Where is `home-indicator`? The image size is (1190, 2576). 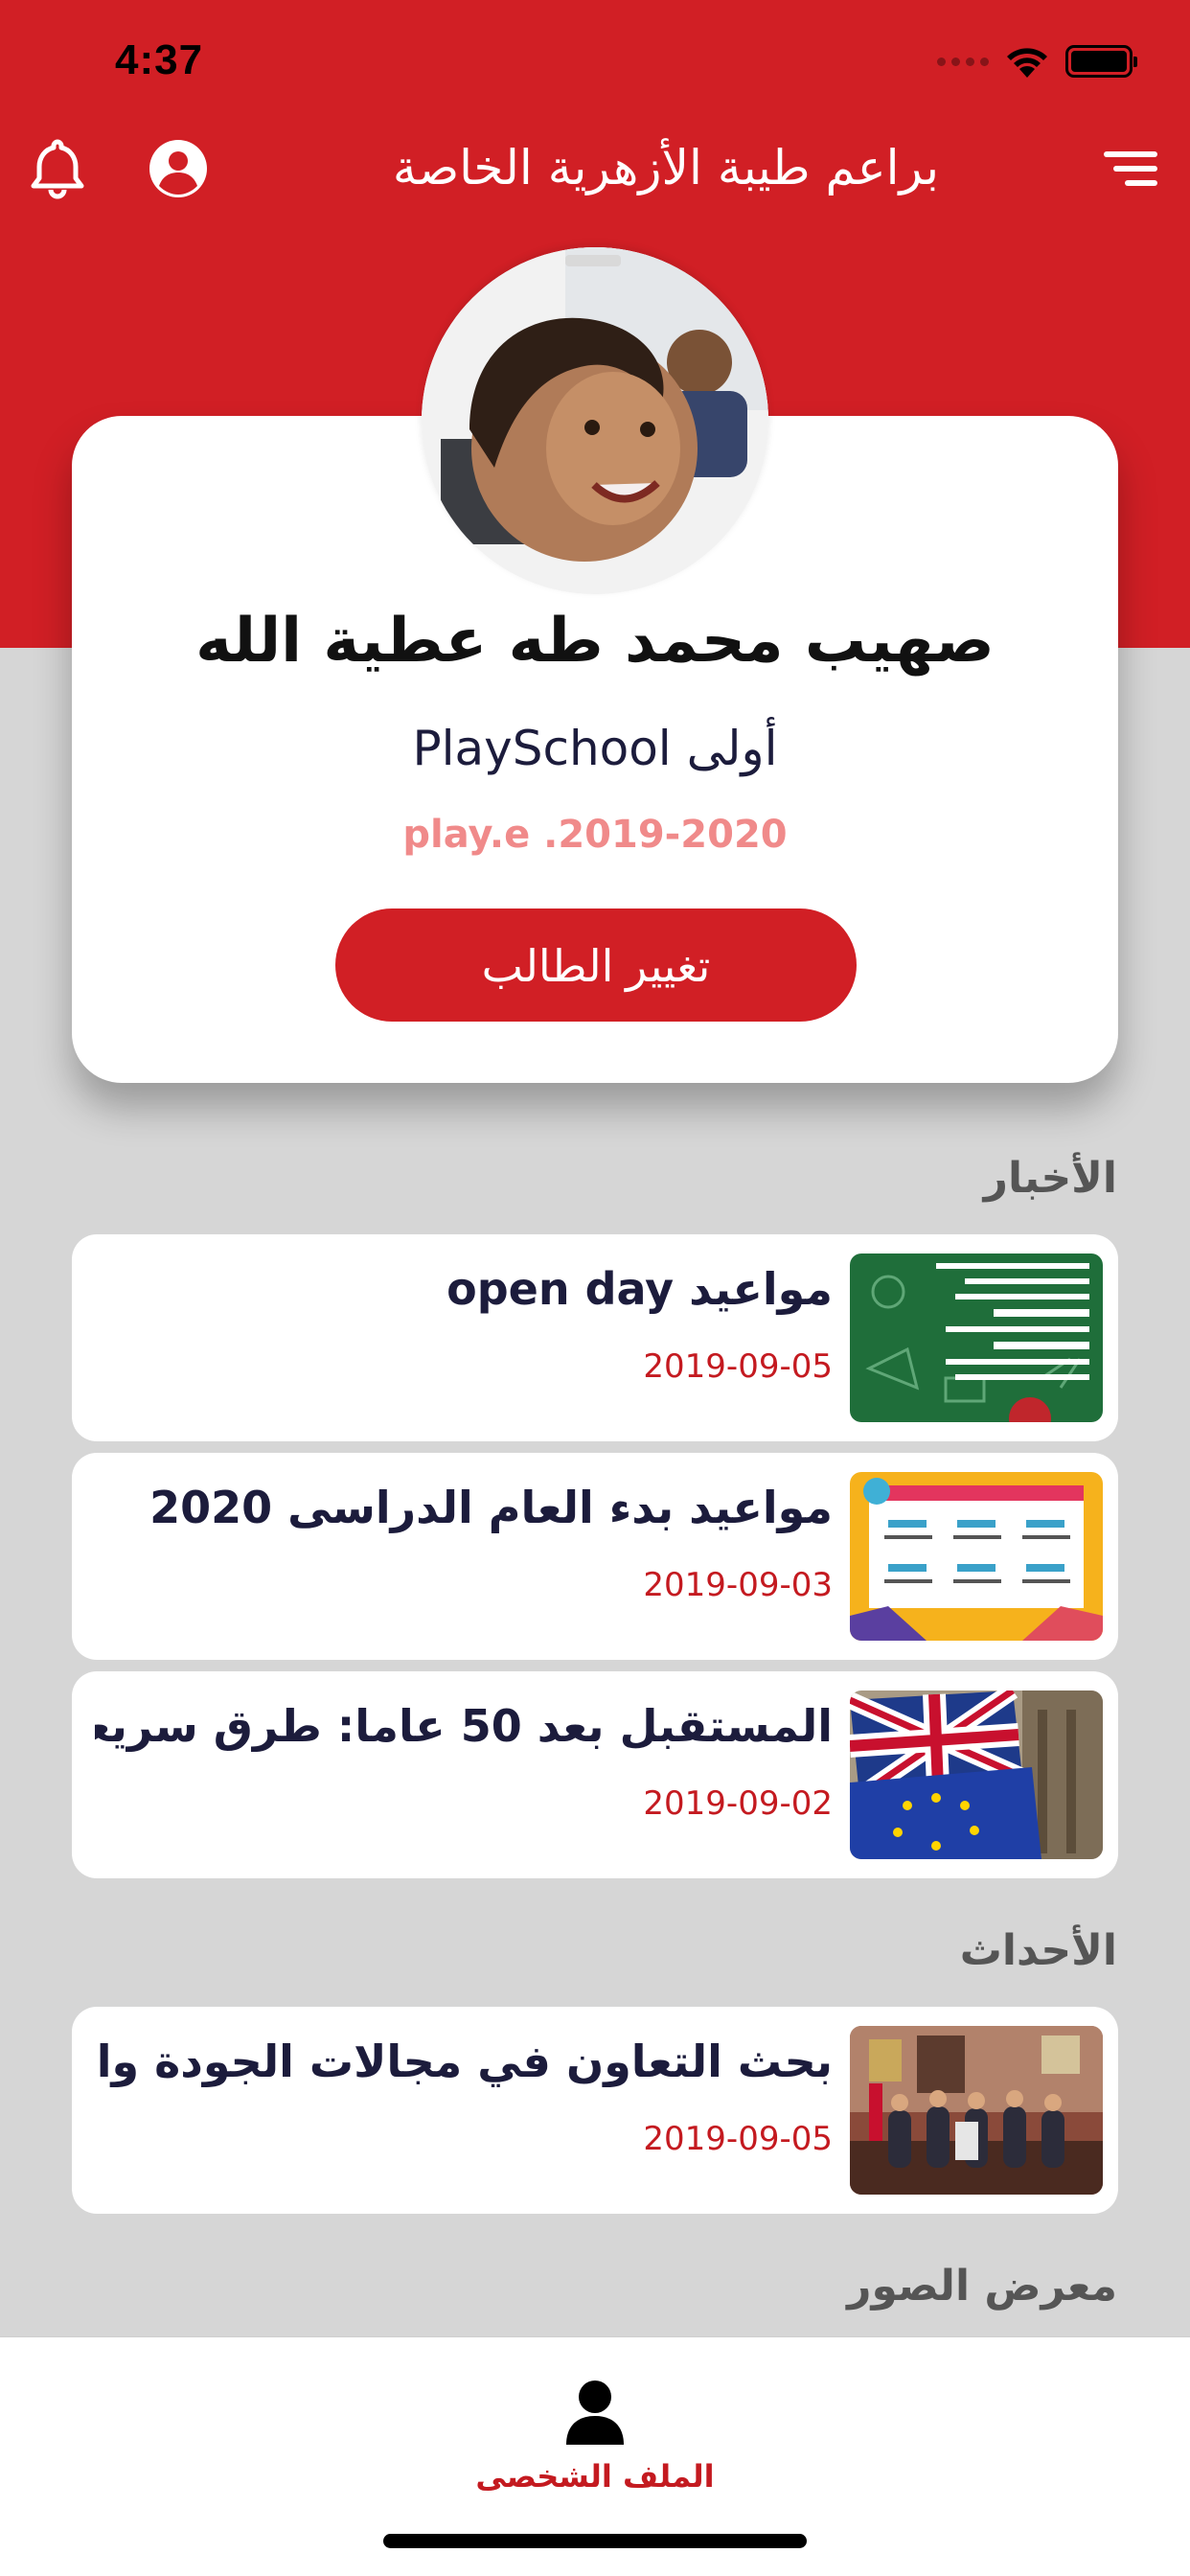
home-indicator is located at coordinates (595, 2541).